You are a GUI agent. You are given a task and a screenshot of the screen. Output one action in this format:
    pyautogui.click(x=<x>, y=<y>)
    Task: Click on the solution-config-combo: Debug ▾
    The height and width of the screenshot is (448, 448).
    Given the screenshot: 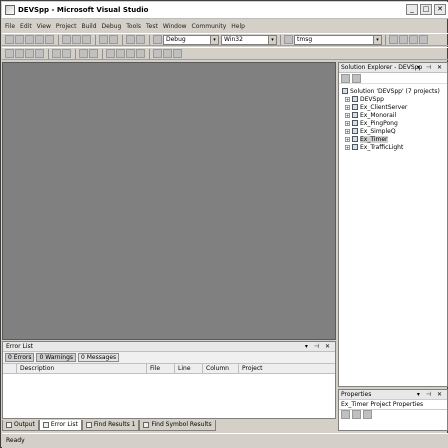 What is the action you would take?
    pyautogui.click(x=191, y=39)
    